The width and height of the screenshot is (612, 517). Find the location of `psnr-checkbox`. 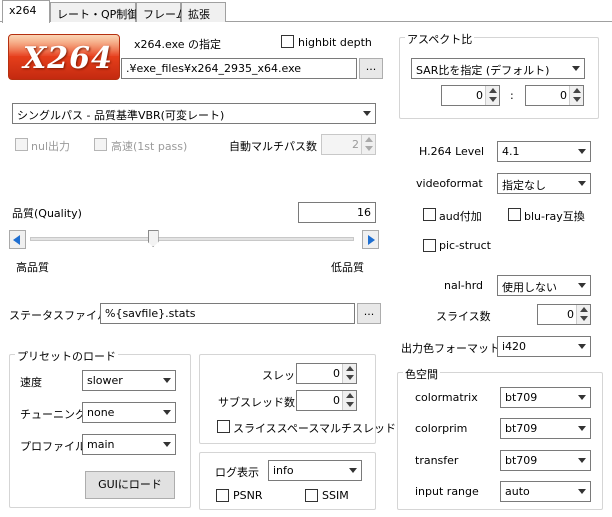

psnr-checkbox is located at coordinates (222, 495).